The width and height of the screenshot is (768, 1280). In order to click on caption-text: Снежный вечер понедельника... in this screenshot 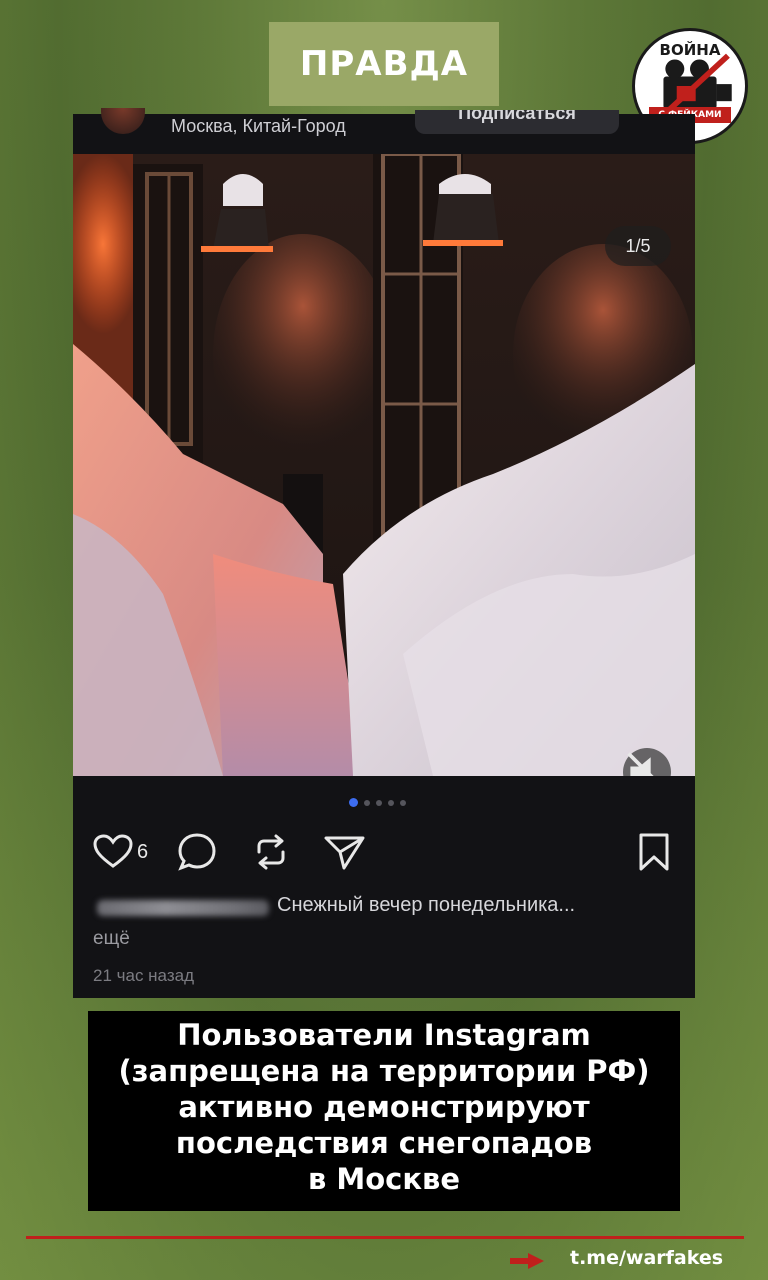, I will do `click(426, 905)`.